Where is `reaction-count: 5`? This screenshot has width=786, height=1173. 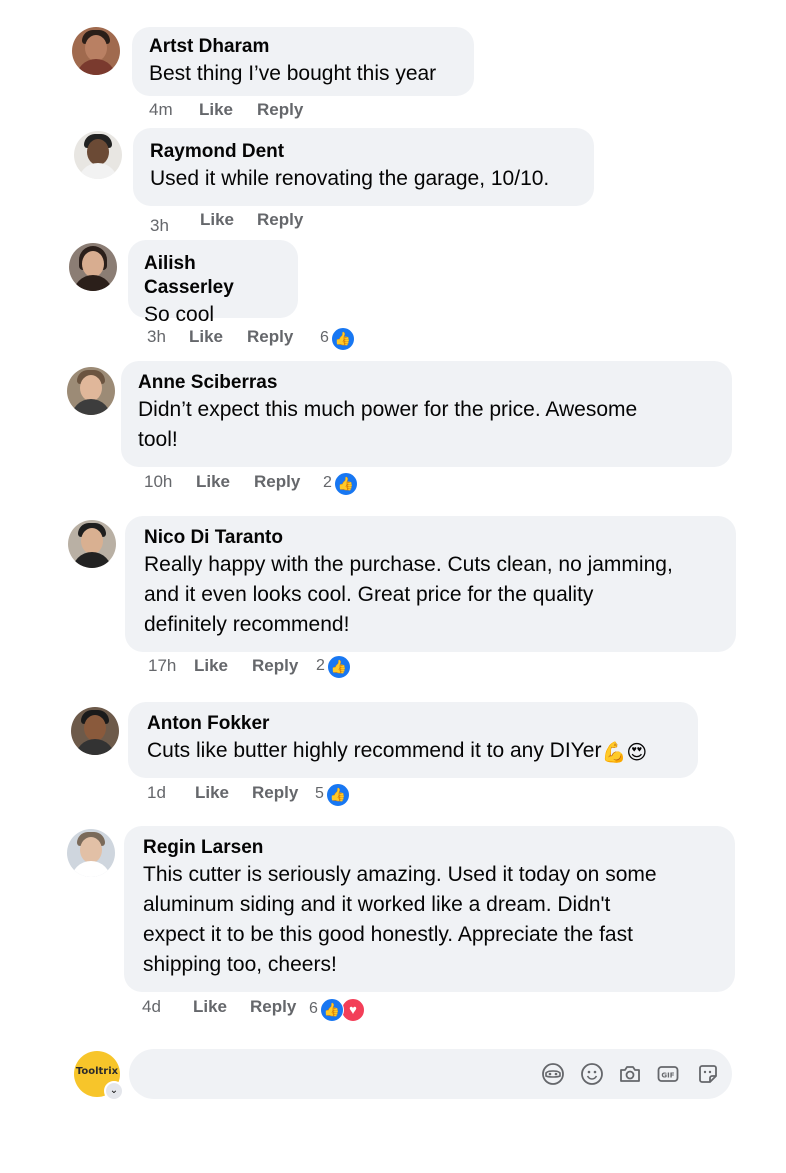 reaction-count: 5 is located at coordinates (319, 793).